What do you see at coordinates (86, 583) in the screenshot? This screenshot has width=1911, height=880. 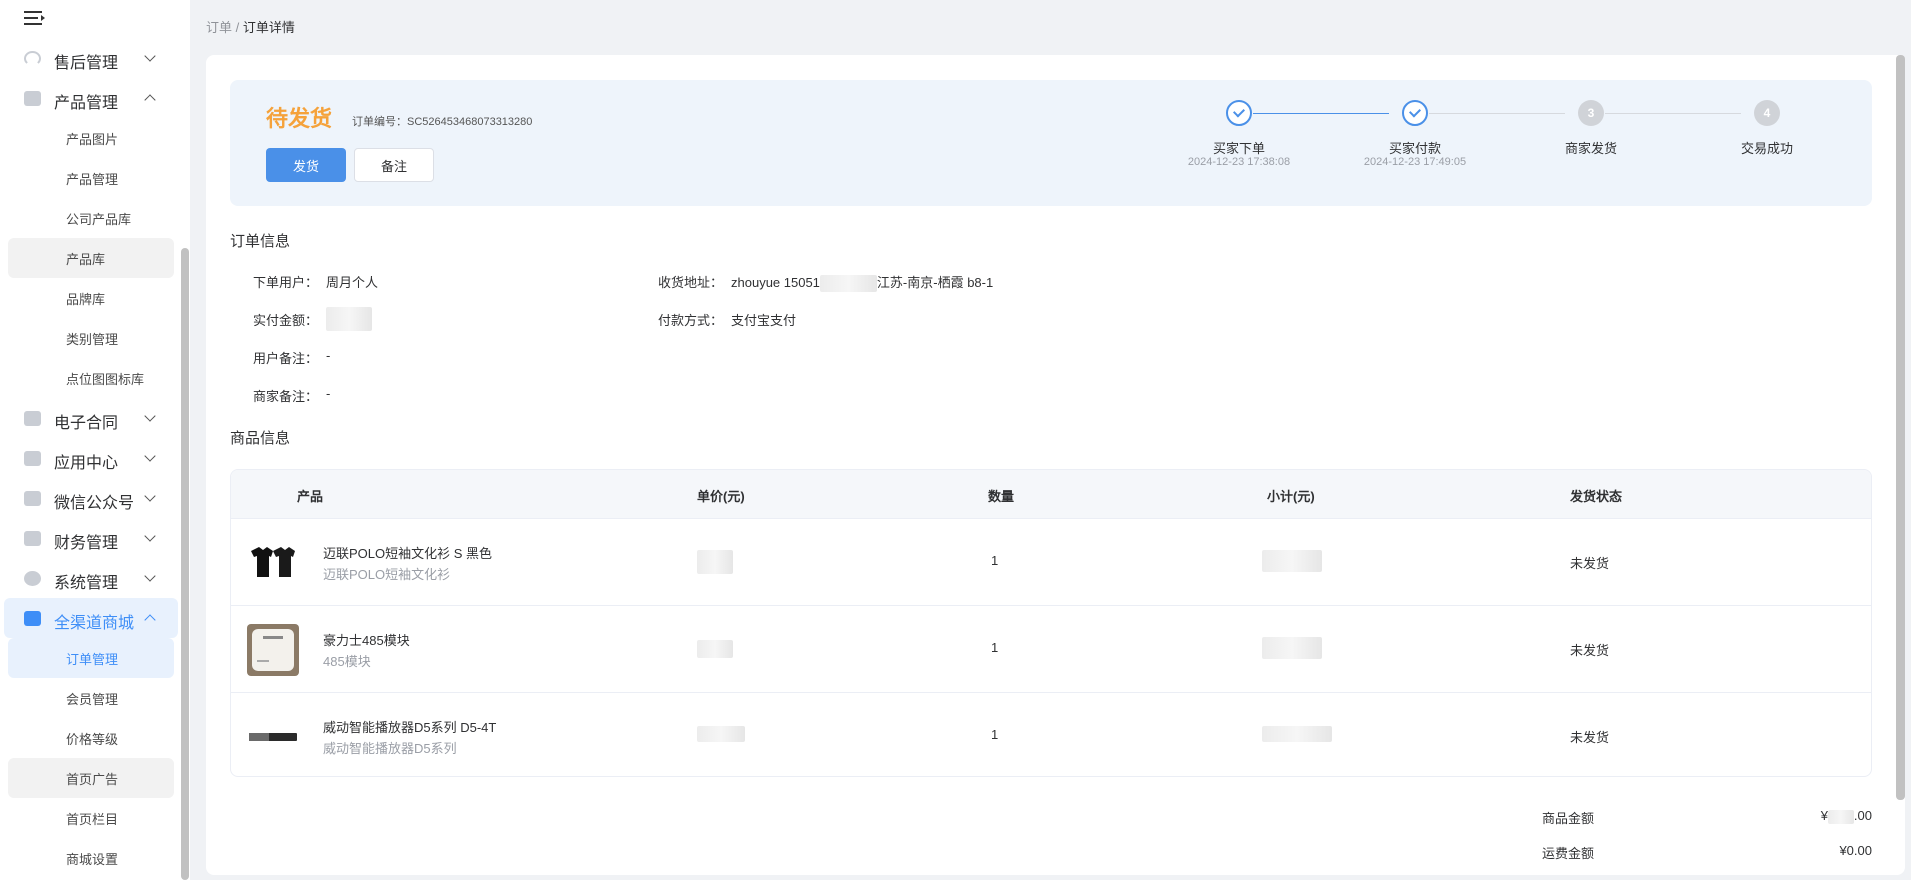 I see `menu-label: 系统管理` at bounding box center [86, 583].